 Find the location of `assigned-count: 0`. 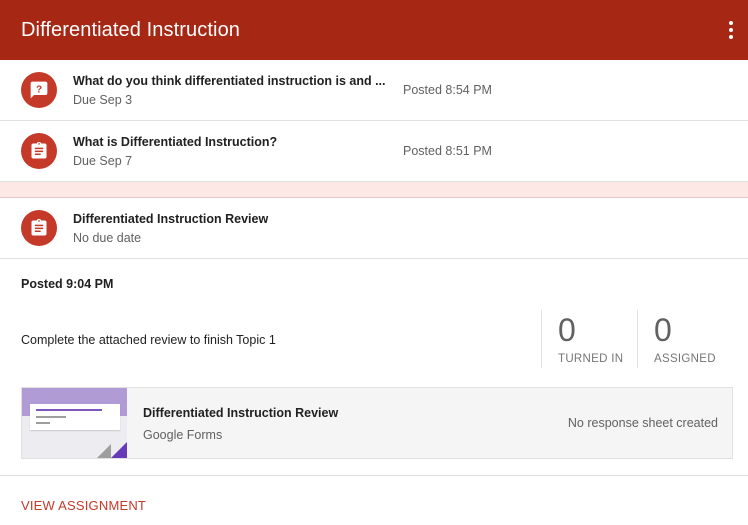

assigned-count: 0 is located at coordinates (663, 330).